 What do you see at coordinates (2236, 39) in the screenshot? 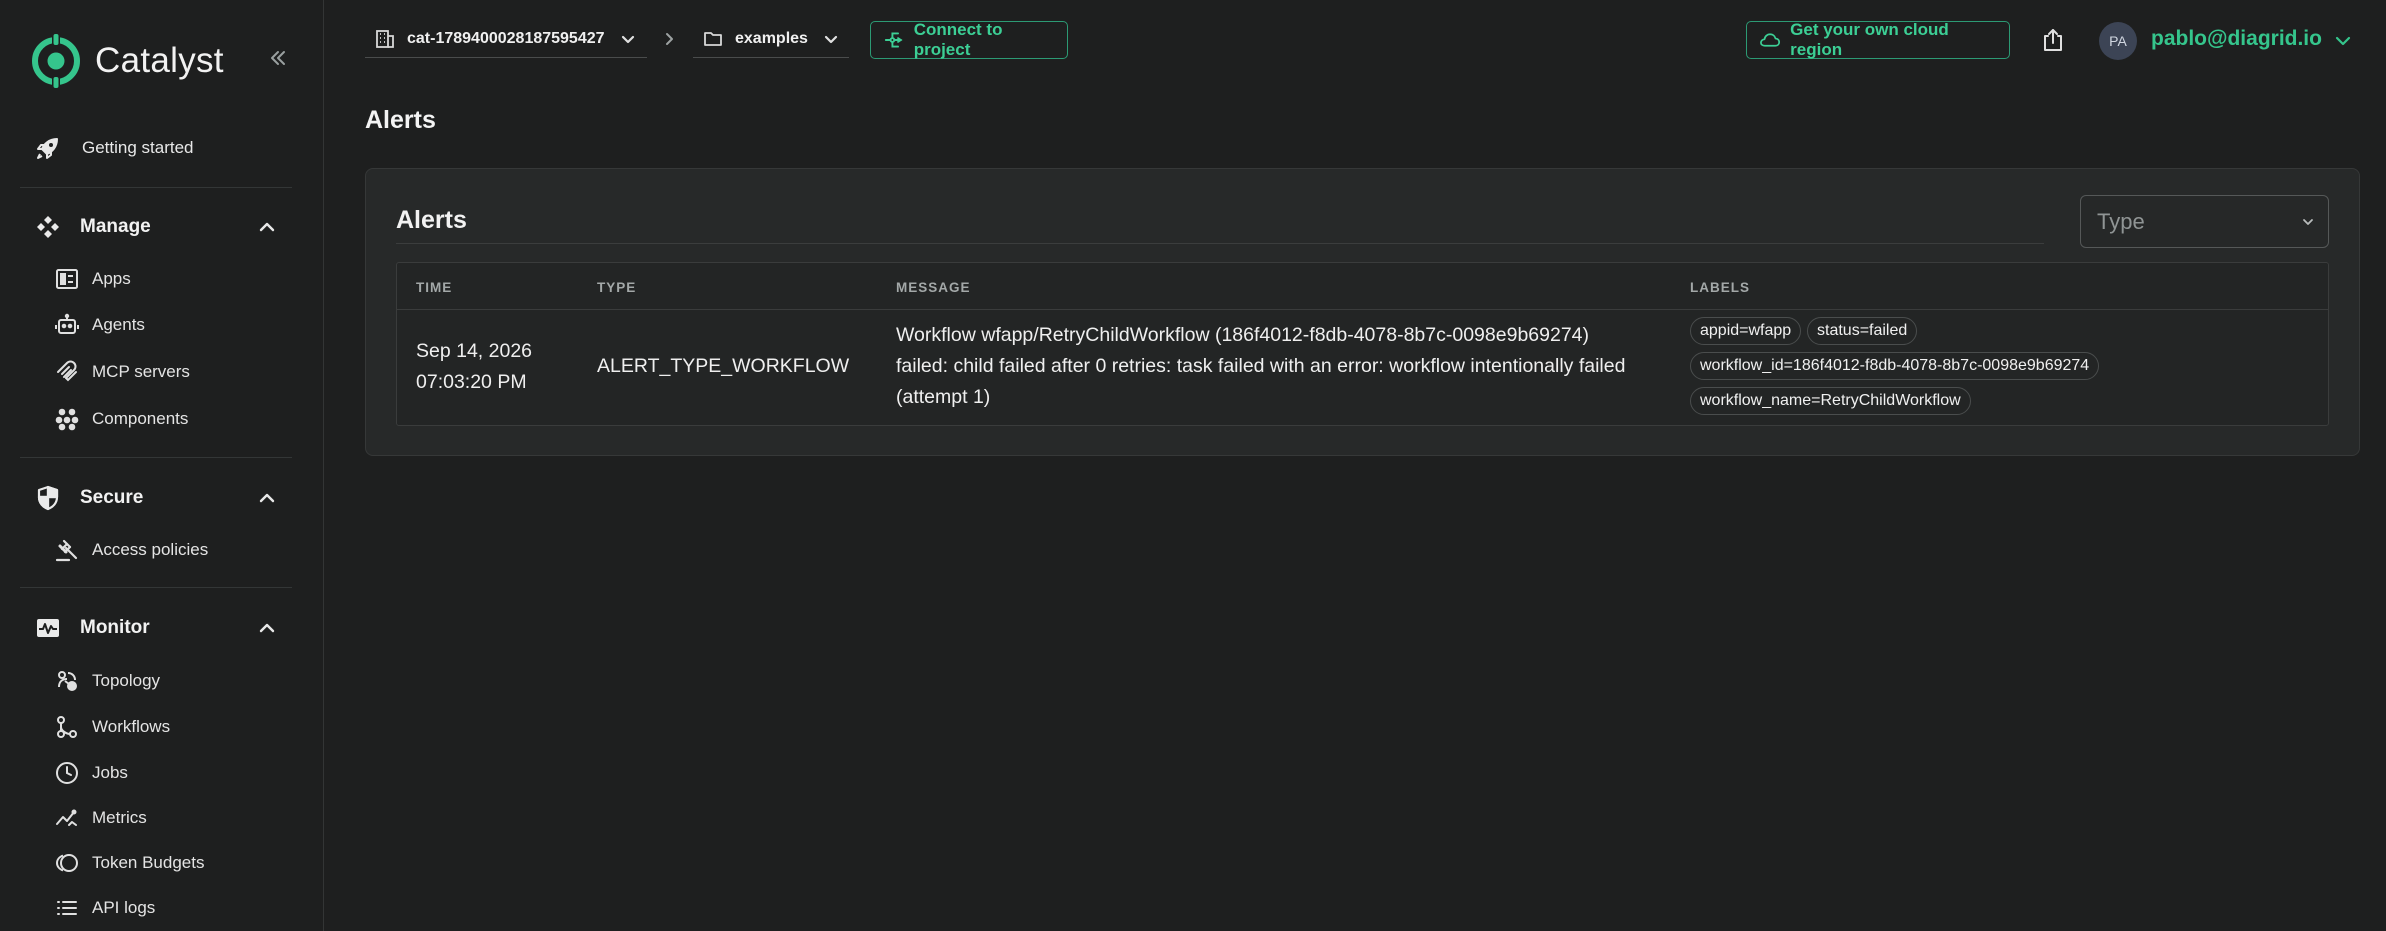
I see `user-email: pablo@diagrid.io` at bounding box center [2236, 39].